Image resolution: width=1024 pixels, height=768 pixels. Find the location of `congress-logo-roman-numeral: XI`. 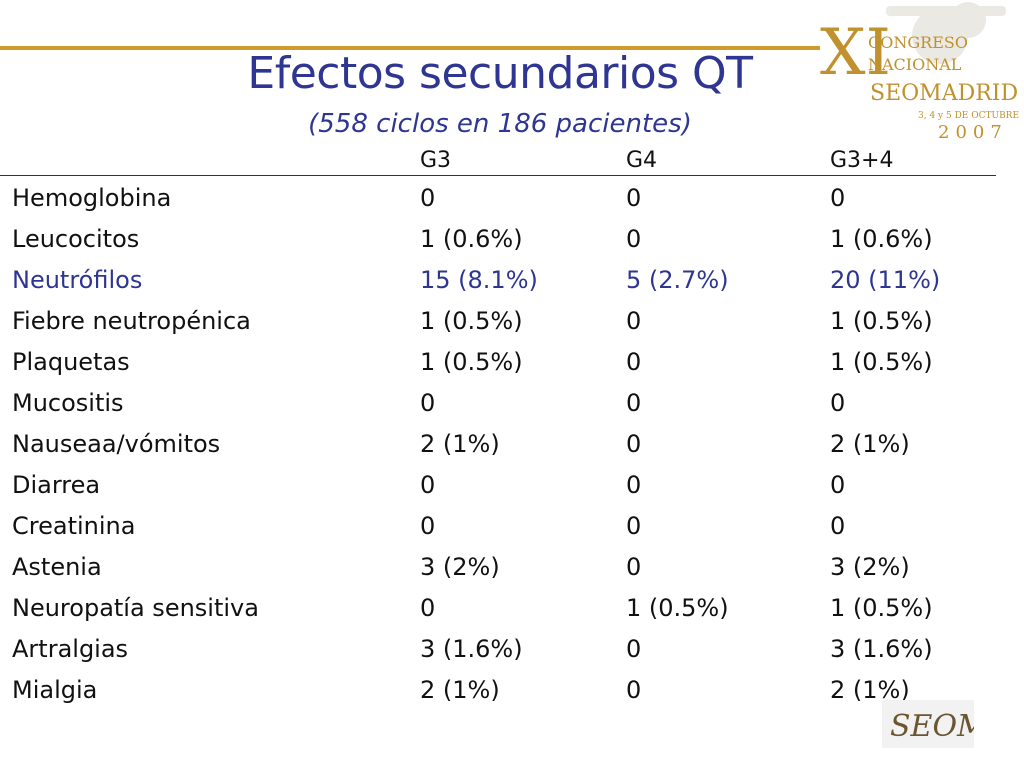

congress-logo-roman-numeral: XI is located at coordinates (855, 53).